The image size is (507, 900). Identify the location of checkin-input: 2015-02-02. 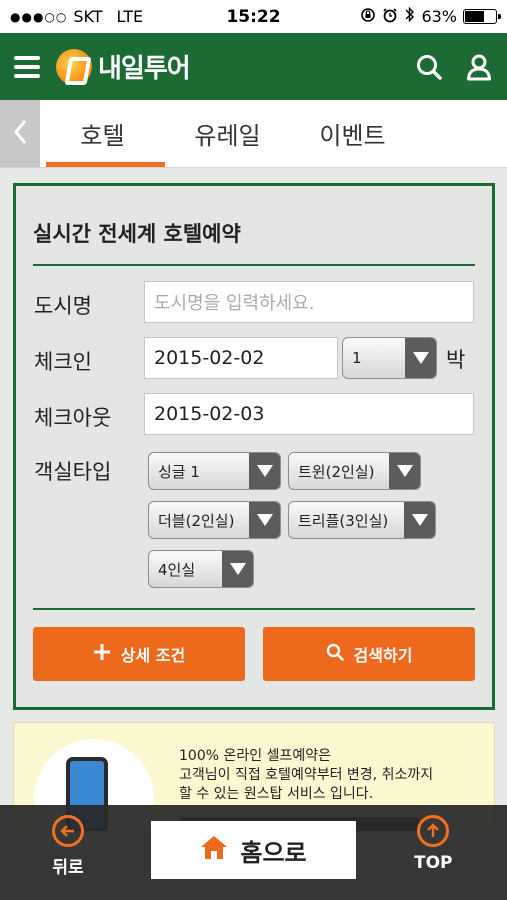
(241, 358).